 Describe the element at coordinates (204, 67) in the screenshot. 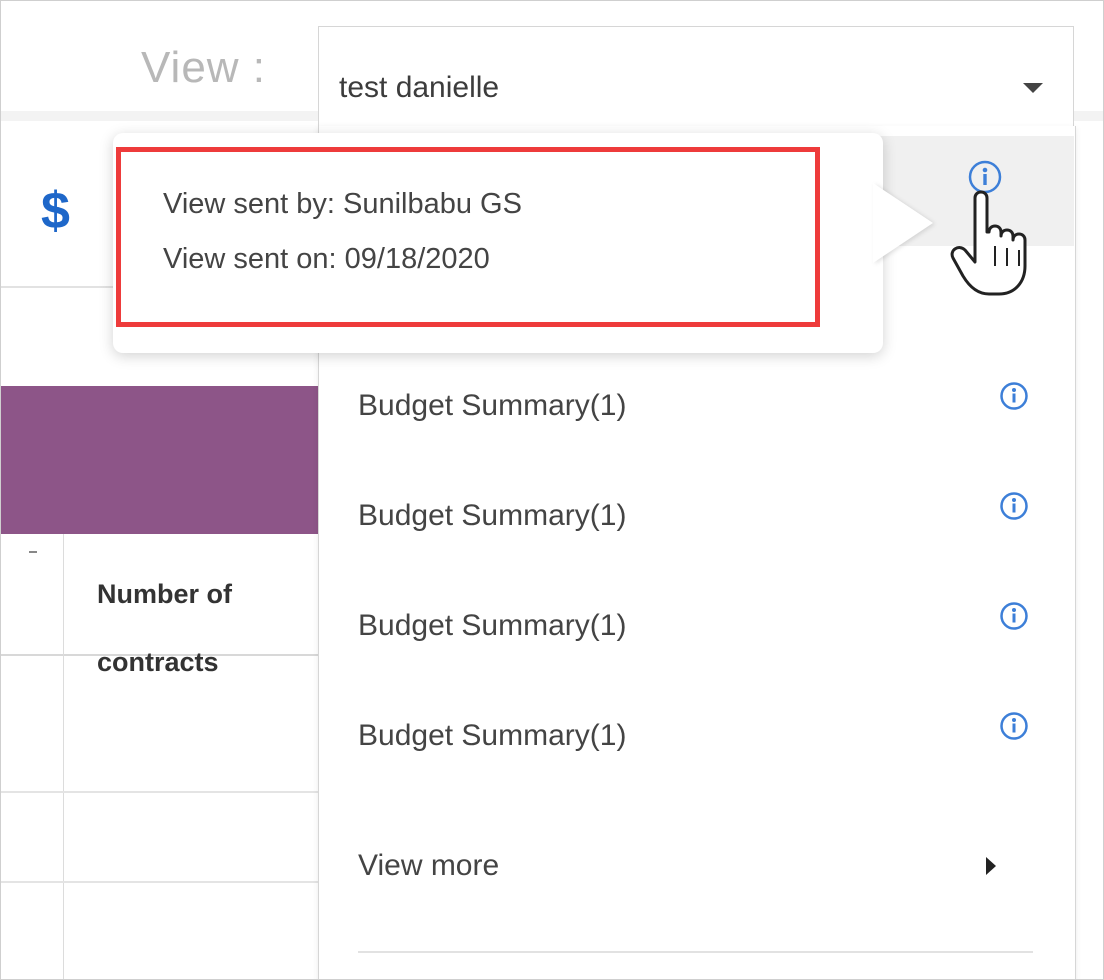

I see `view-label: View :` at that location.